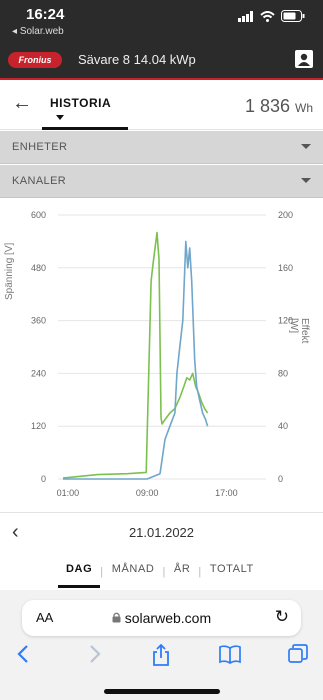 Image resolution: width=323 pixels, height=700 pixels. What do you see at coordinates (304, 108) in the screenshot?
I see `energy-unit: Wh` at bounding box center [304, 108].